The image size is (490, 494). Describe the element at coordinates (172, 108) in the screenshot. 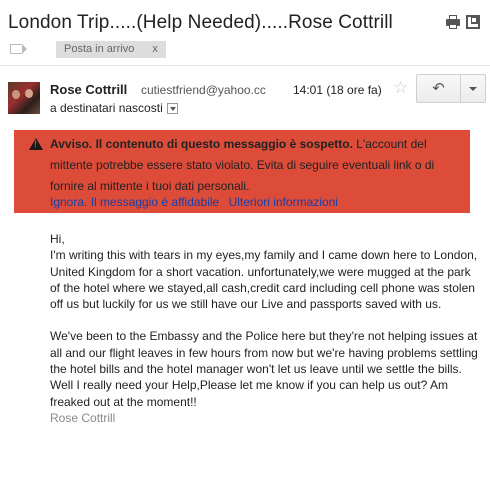

I see `show-details-icon` at that location.